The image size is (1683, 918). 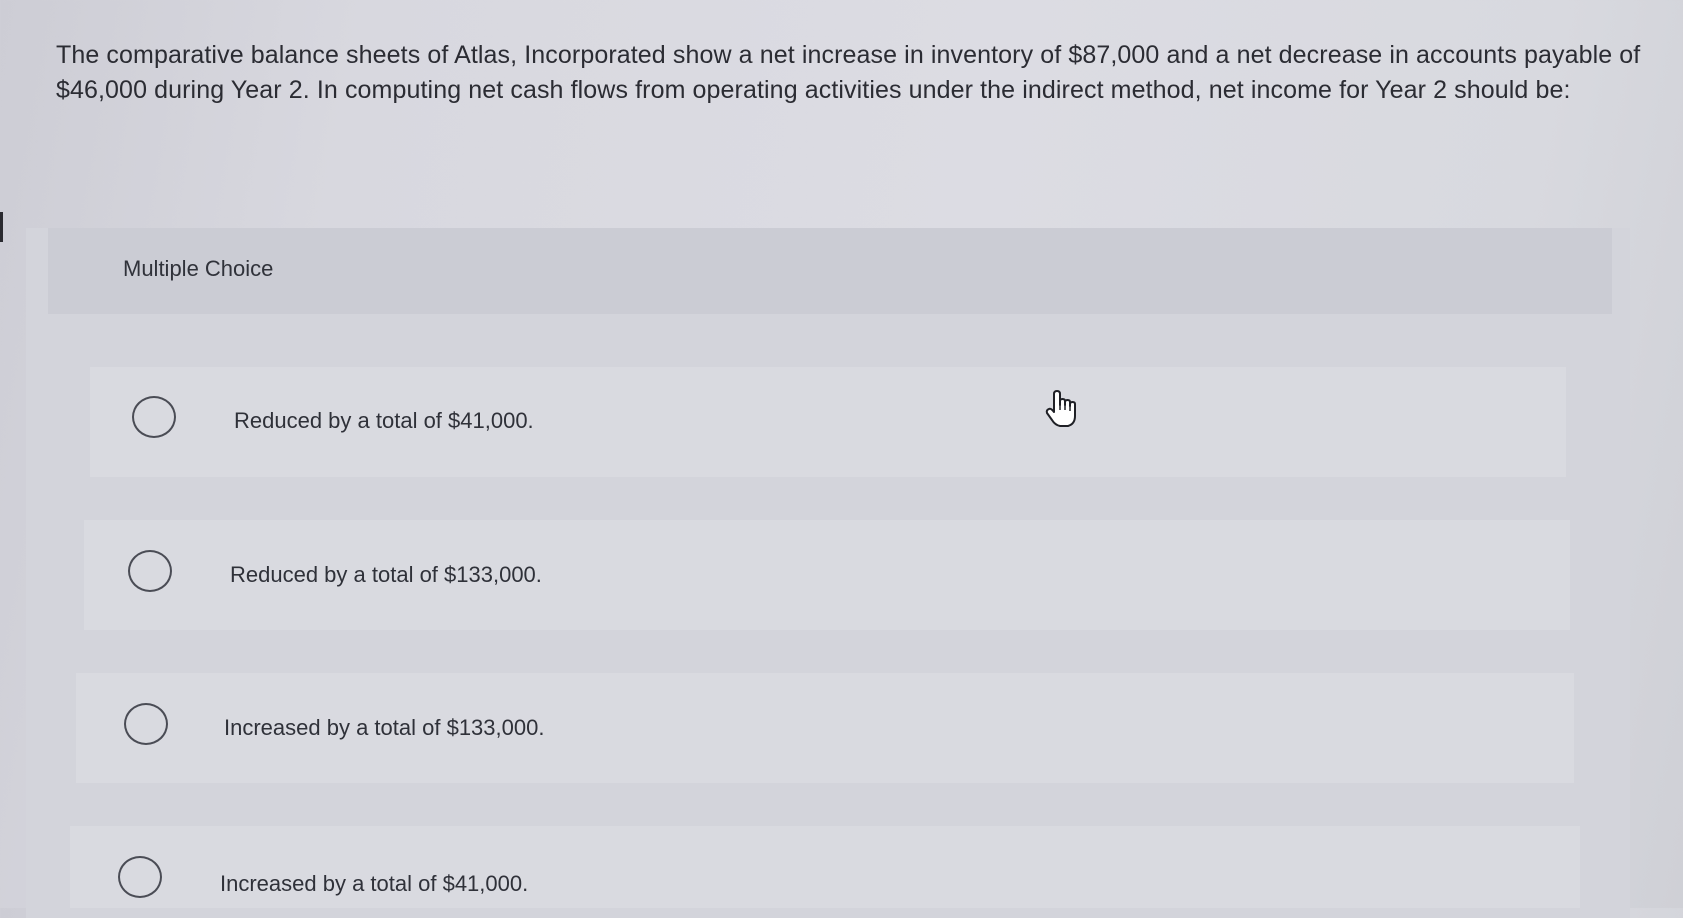 What do you see at coordinates (386, 574) in the screenshot?
I see `answer-option-2-label: Reduced by a total of $133,000.` at bounding box center [386, 574].